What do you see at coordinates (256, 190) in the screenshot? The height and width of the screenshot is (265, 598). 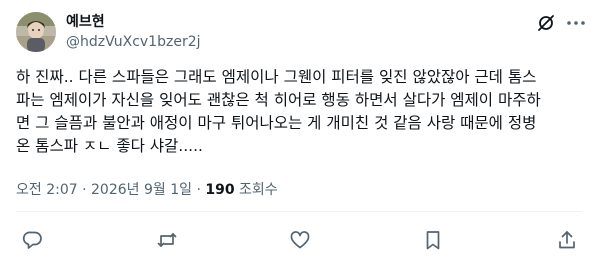 I see `views-label: 조회수` at bounding box center [256, 190].